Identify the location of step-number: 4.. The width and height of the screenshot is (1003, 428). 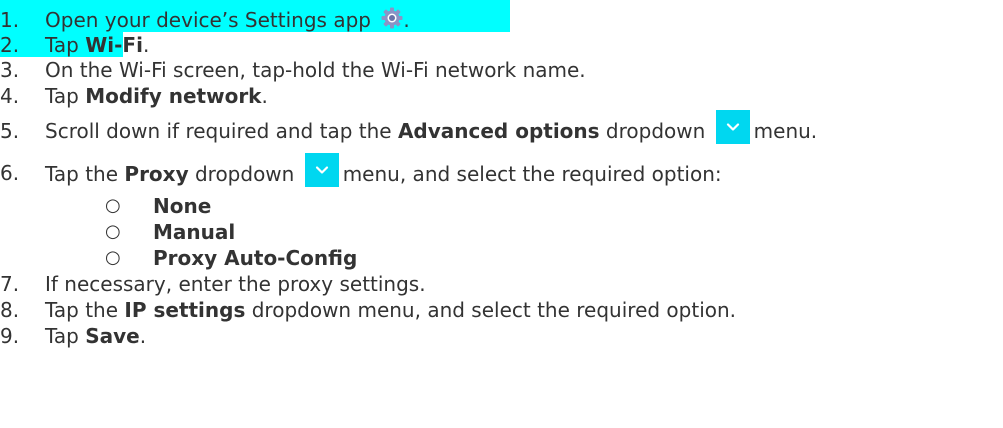
(10, 96).